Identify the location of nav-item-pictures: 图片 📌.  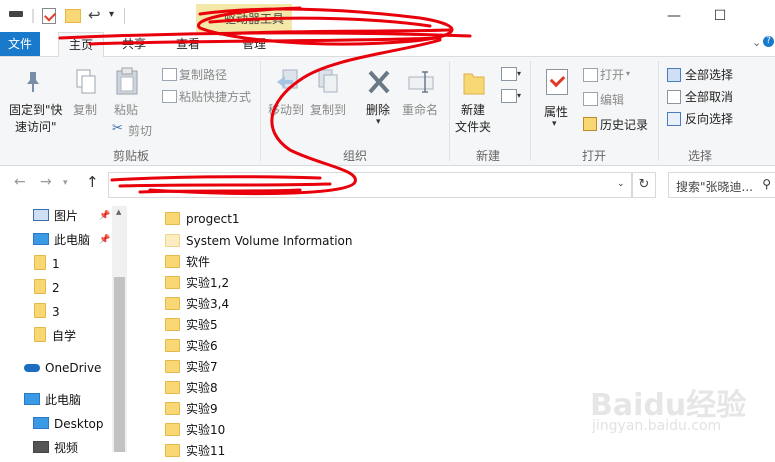
(71, 216).